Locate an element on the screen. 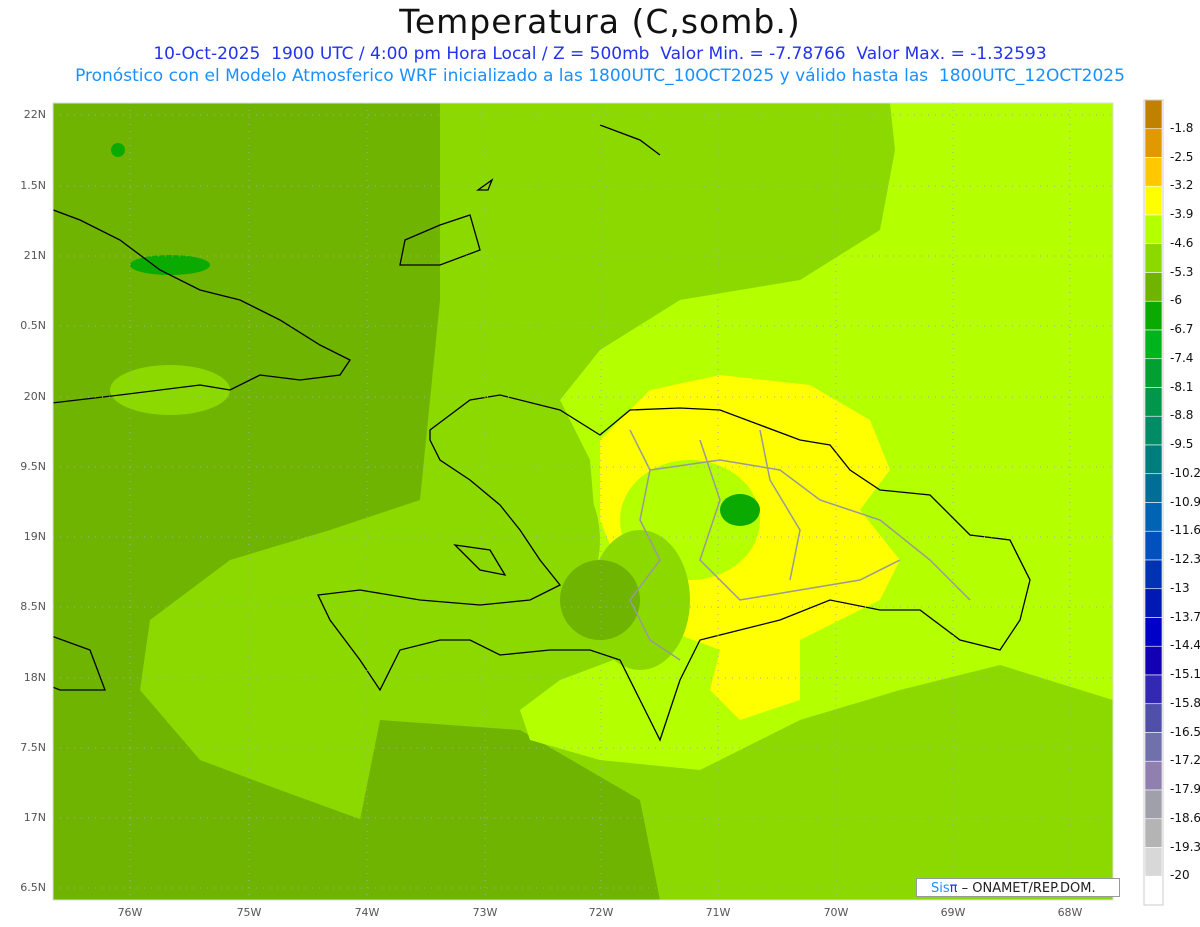 The height and width of the screenshot is (927, 1200). lon-tick-label: 70W is located at coordinates (836, 912).